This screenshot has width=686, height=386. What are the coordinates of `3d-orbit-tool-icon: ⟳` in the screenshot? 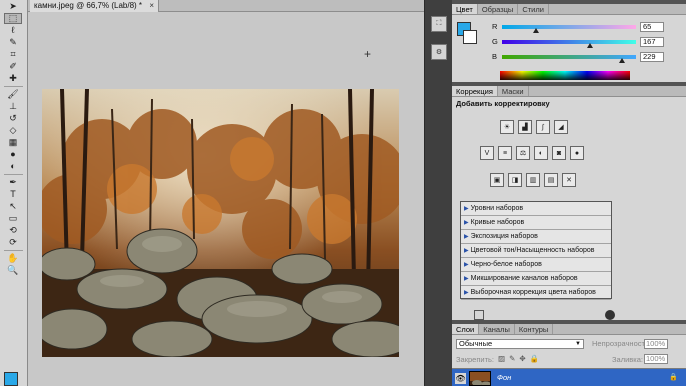 It's located at (13, 242).